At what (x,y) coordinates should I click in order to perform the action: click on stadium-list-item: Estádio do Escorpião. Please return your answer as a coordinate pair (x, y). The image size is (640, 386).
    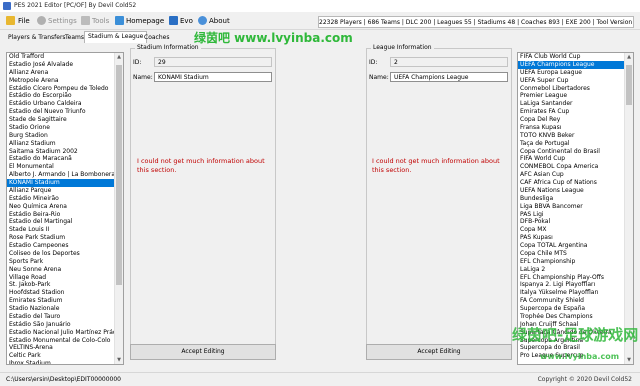
    Looking at the image, I should click on (65, 96).